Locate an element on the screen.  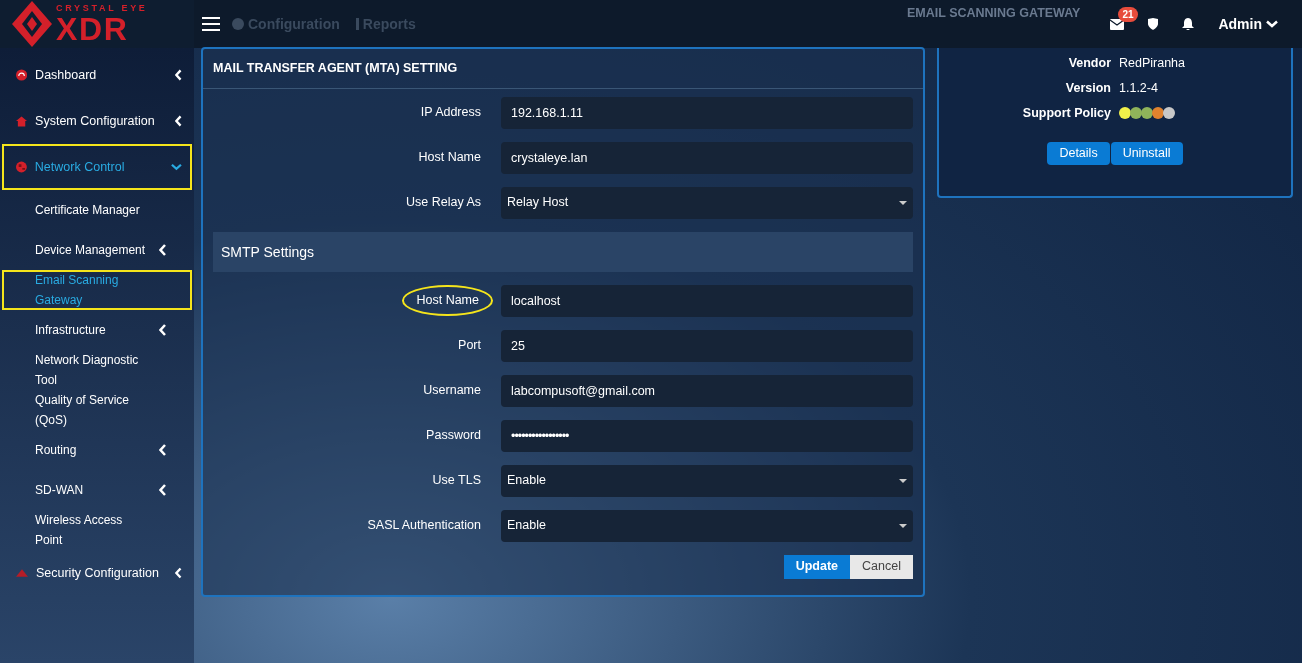
field-label: Port is located at coordinates (469, 346).